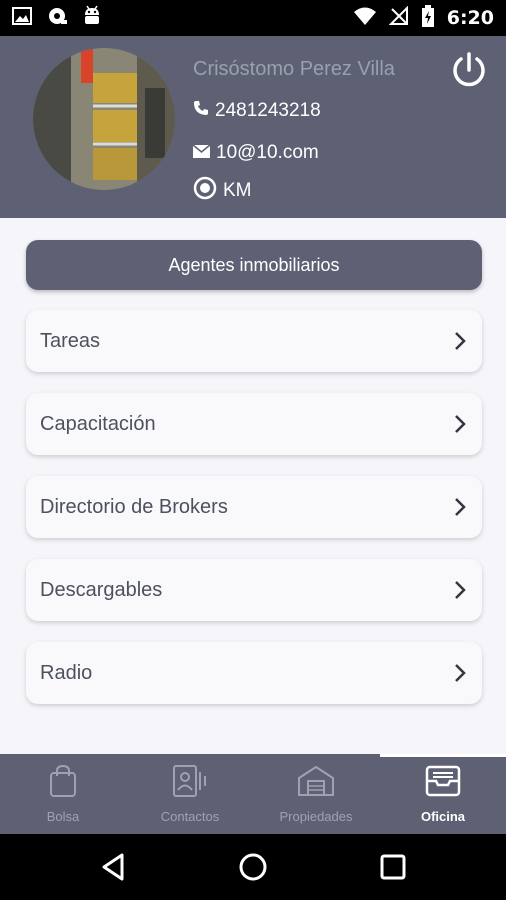 The height and width of the screenshot is (900, 506). Describe the element at coordinates (267, 153) in the screenshot. I see `profile-email: 10@10.com` at that location.